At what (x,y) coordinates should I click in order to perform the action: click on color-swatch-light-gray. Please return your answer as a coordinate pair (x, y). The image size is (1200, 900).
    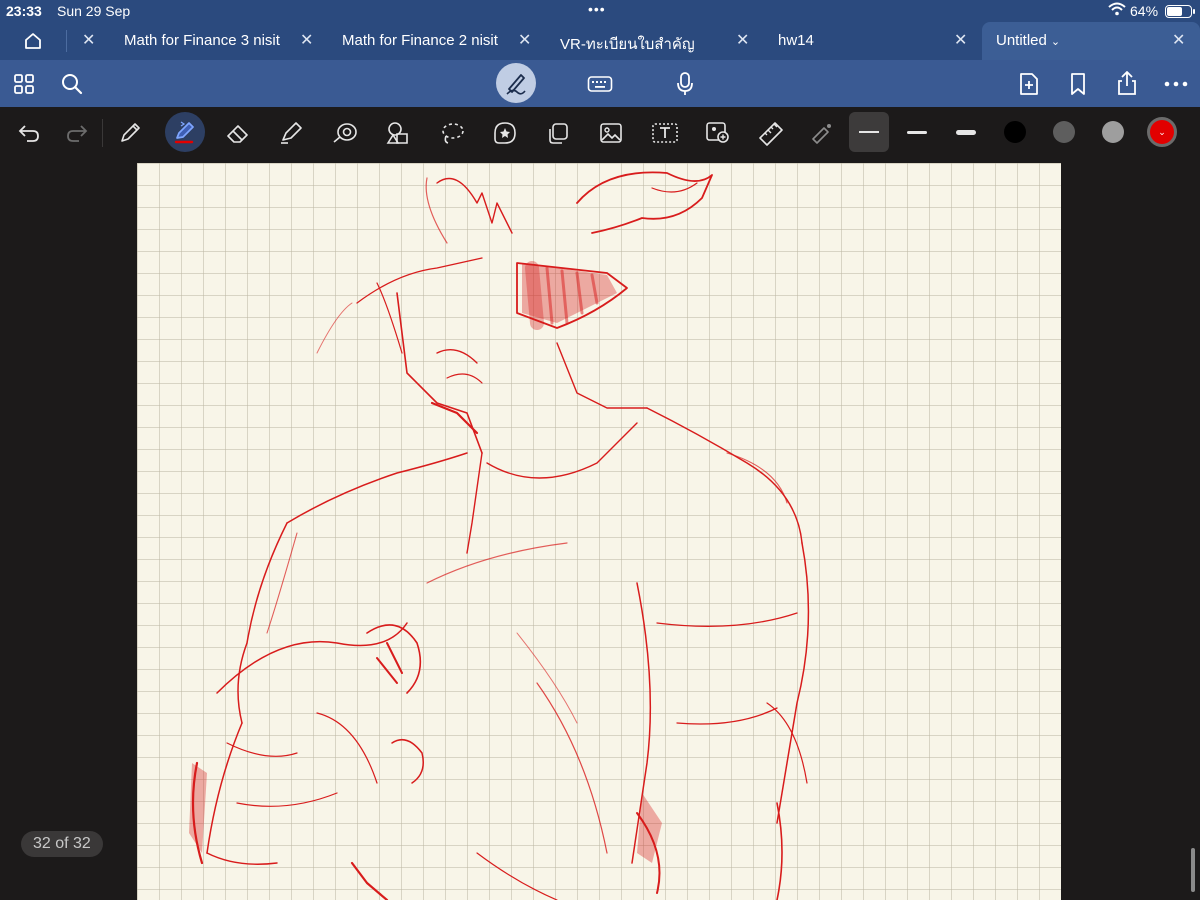
    Looking at the image, I should click on (1113, 132).